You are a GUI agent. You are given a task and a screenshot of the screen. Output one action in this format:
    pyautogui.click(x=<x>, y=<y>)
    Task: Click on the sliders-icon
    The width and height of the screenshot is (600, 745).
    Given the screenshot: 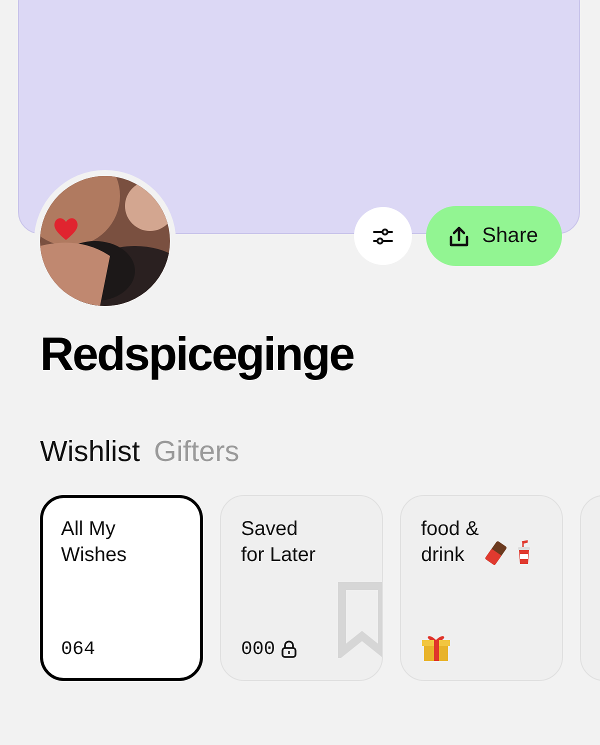 What is the action you would take?
    pyautogui.click(x=383, y=236)
    